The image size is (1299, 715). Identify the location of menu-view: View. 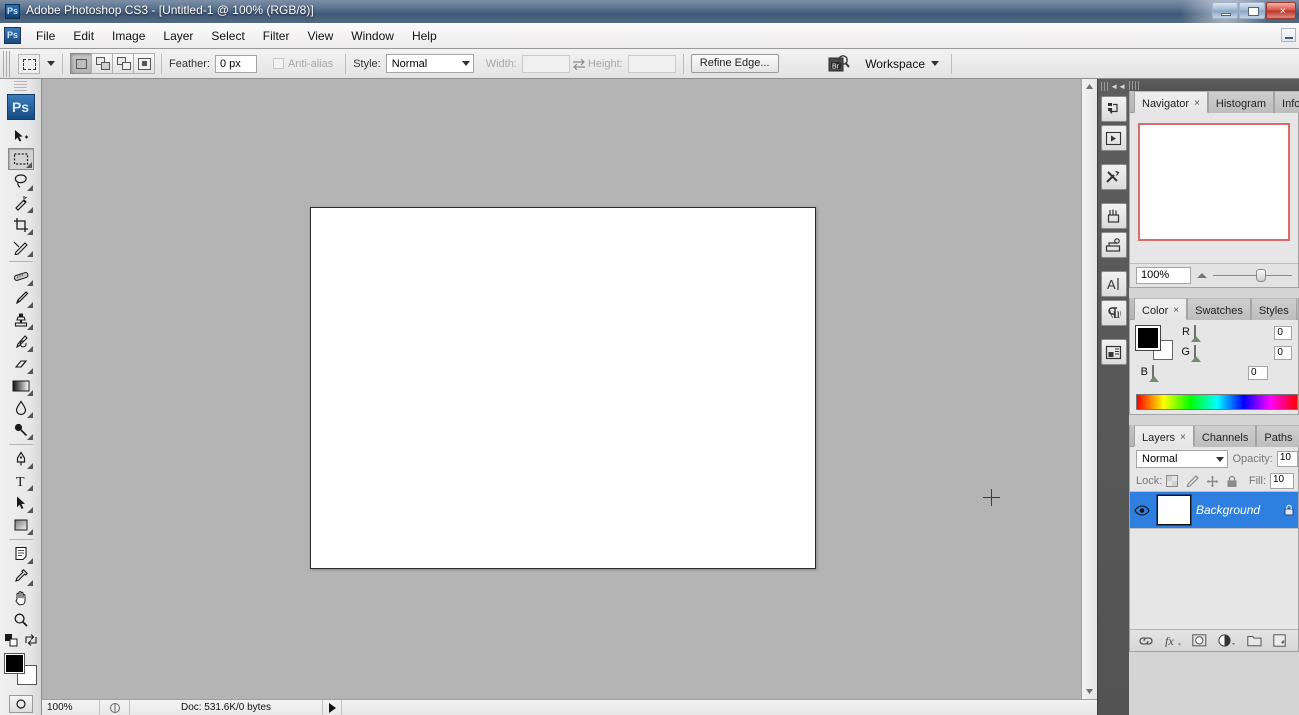
(320, 36).